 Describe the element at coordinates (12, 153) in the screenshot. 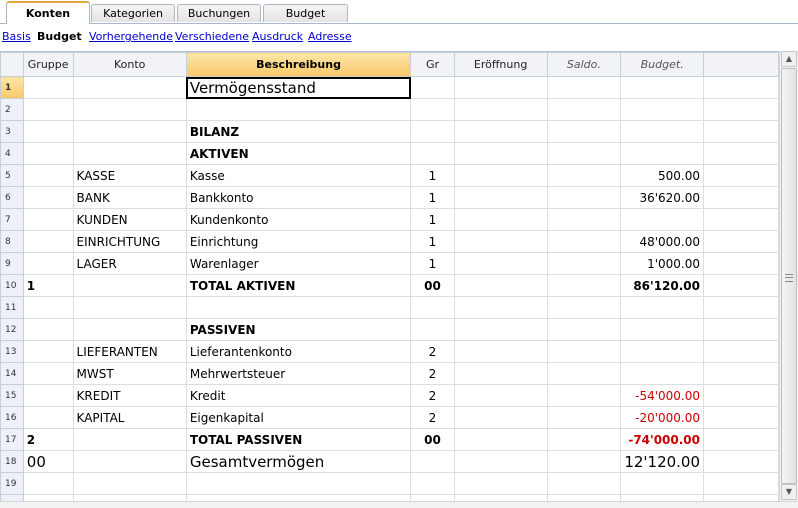

I see `row-number: 4` at that location.